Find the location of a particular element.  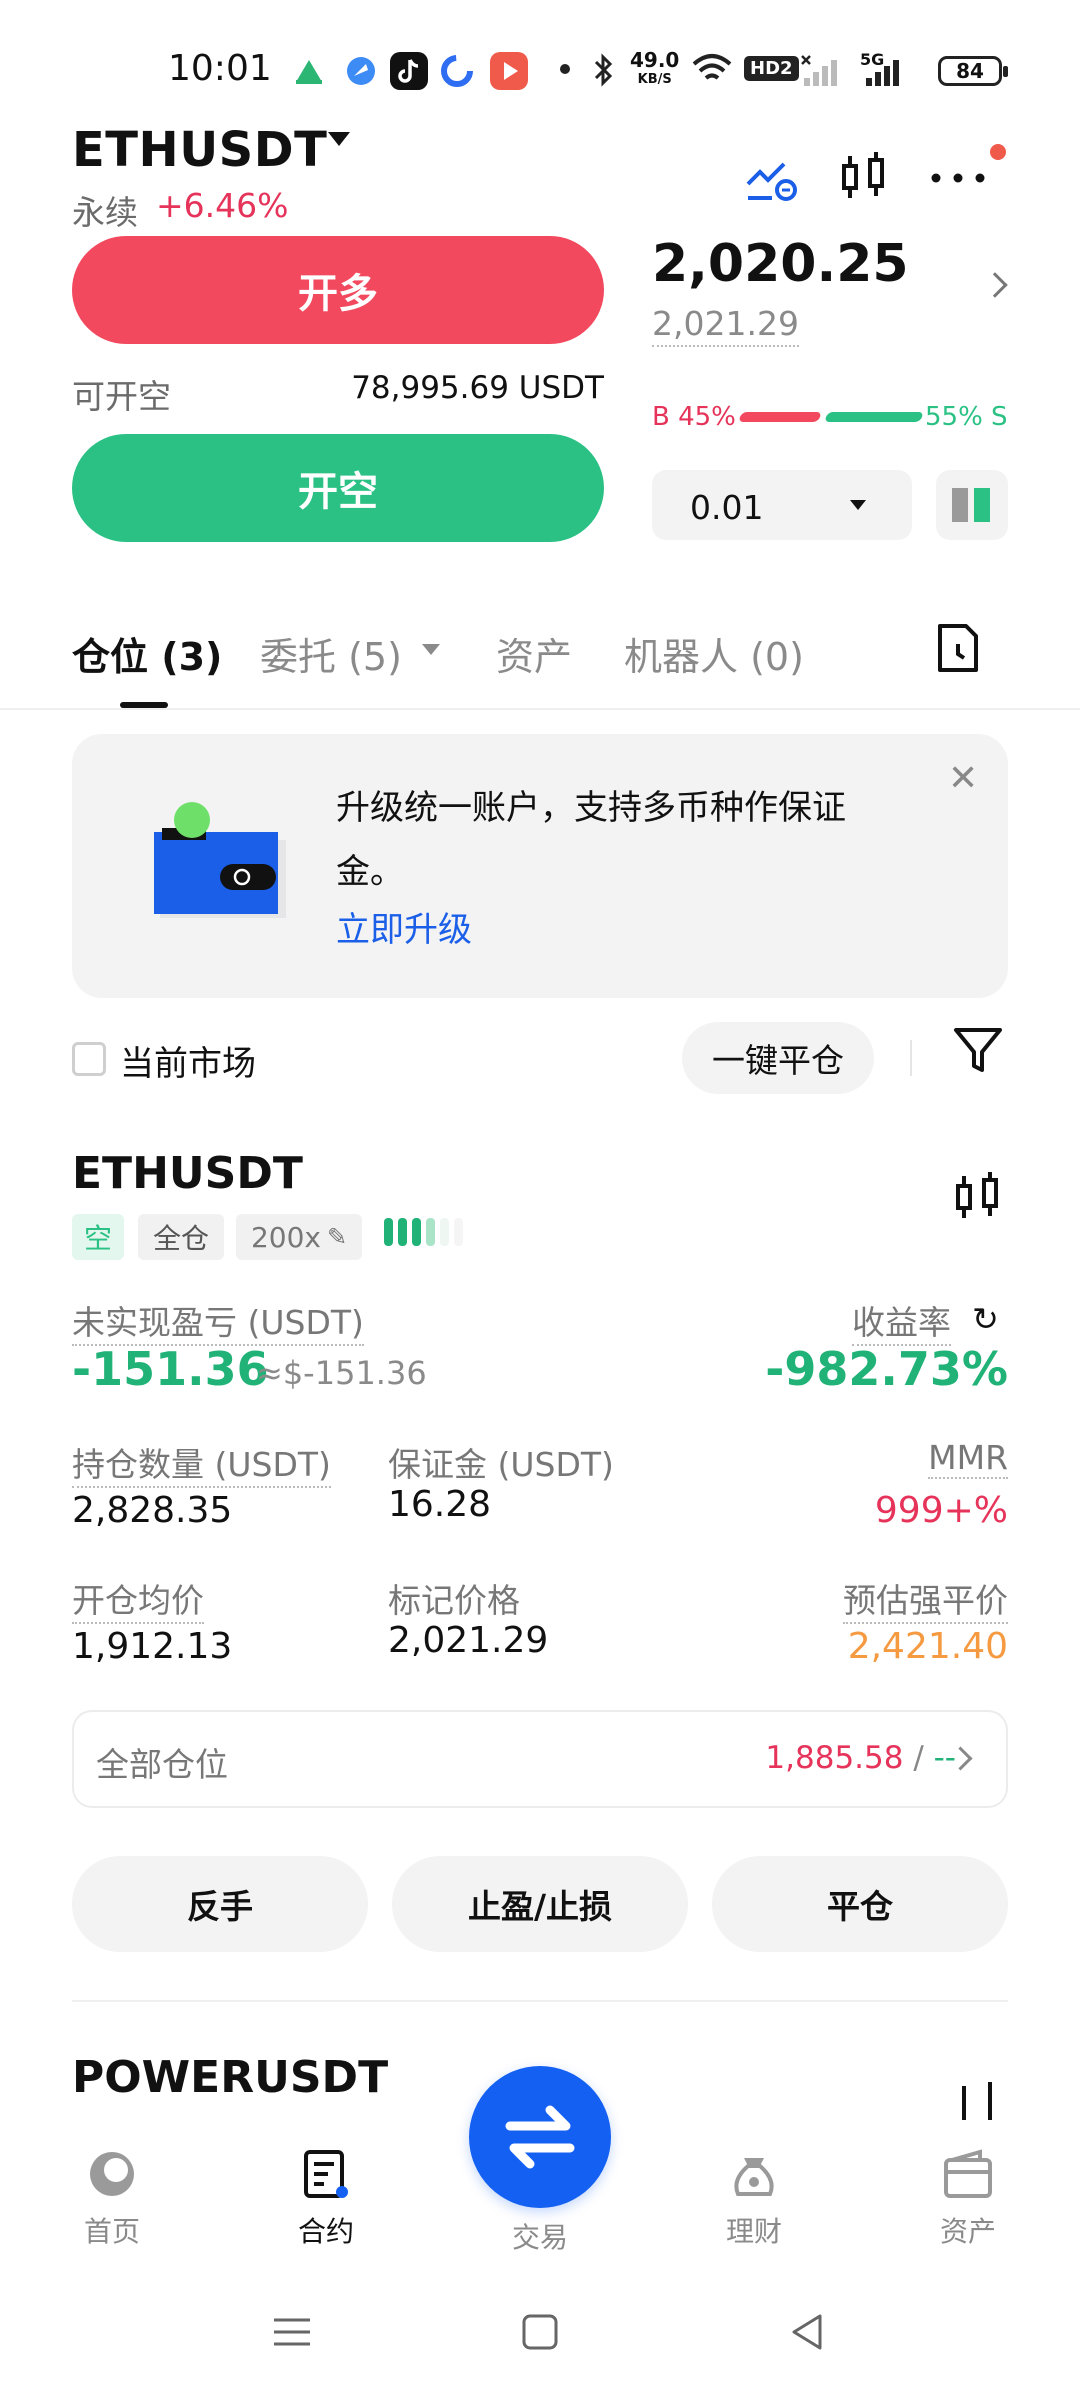

close-icon: ✕ is located at coordinates (963, 778).